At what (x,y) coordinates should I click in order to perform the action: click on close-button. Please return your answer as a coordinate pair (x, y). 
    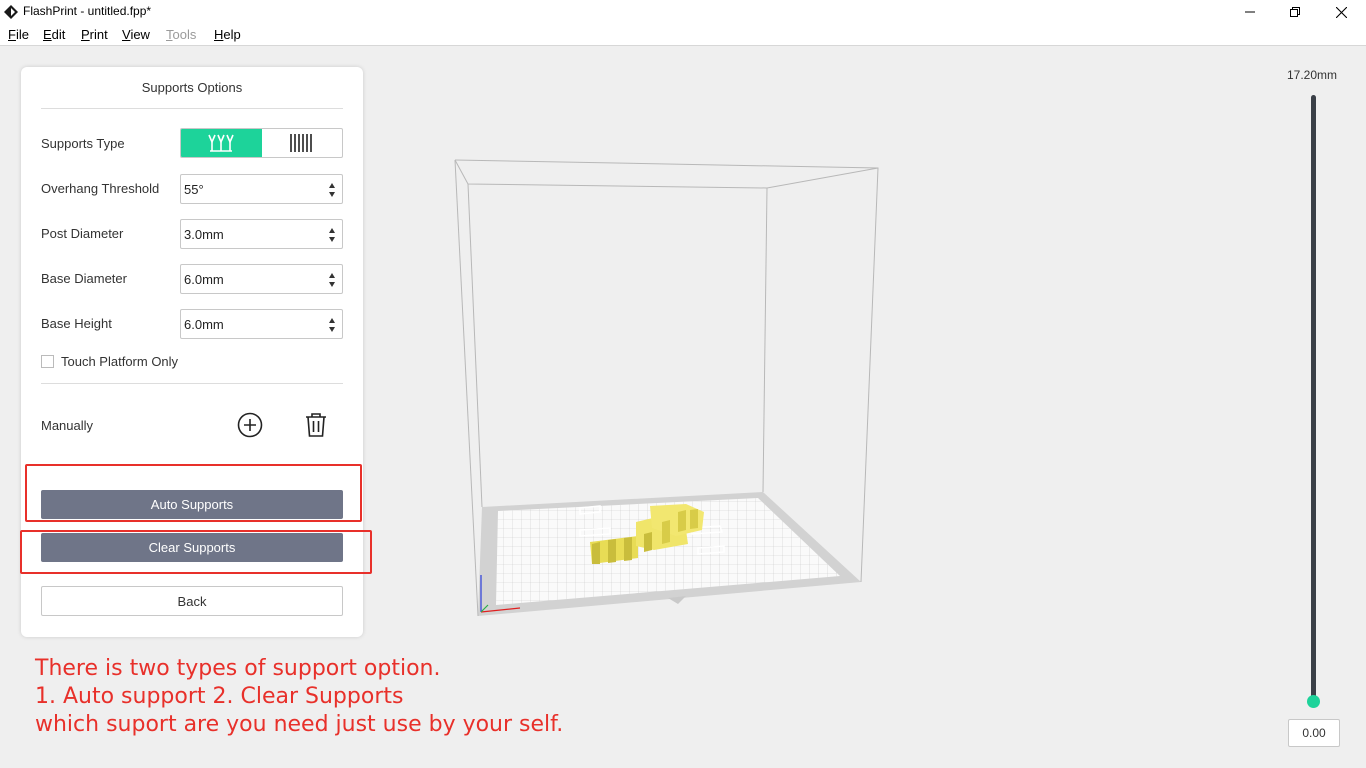
    Looking at the image, I should click on (1341, 12).